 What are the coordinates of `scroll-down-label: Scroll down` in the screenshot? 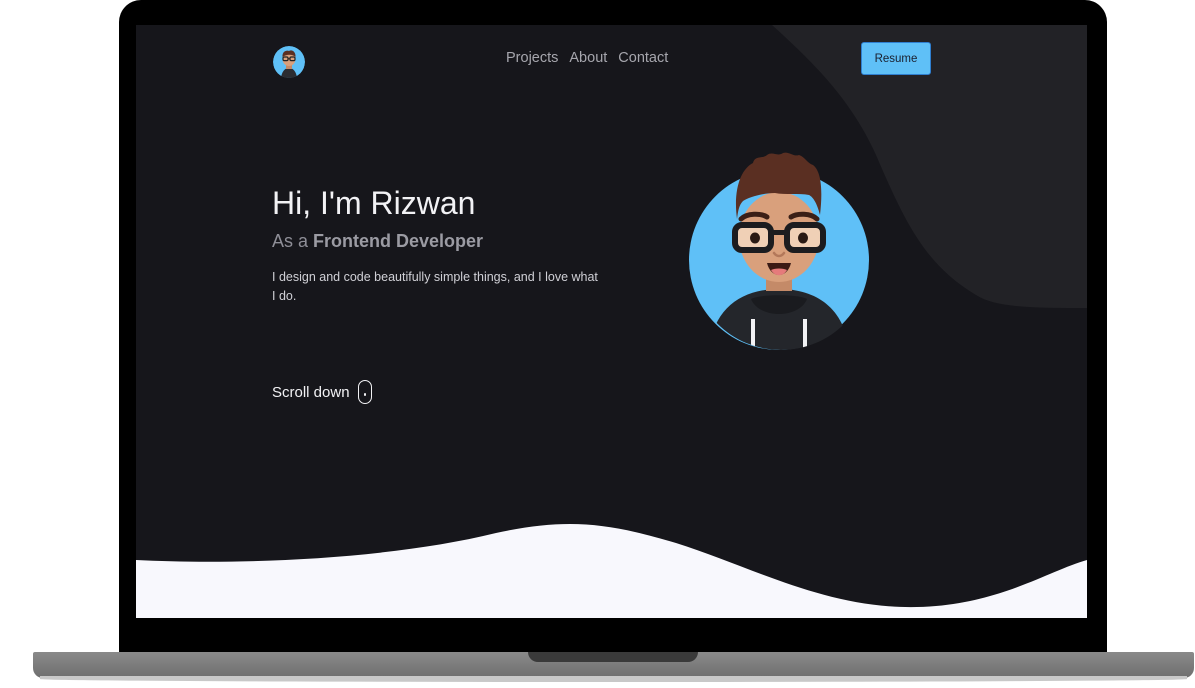 It's located at (311, 392).